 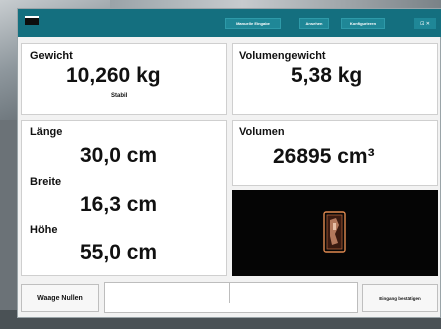 What do you see at coordinates (324, 156) in the screenshot?
I see `volume-value: 26895 cm³` at bounding box center [324, 156].